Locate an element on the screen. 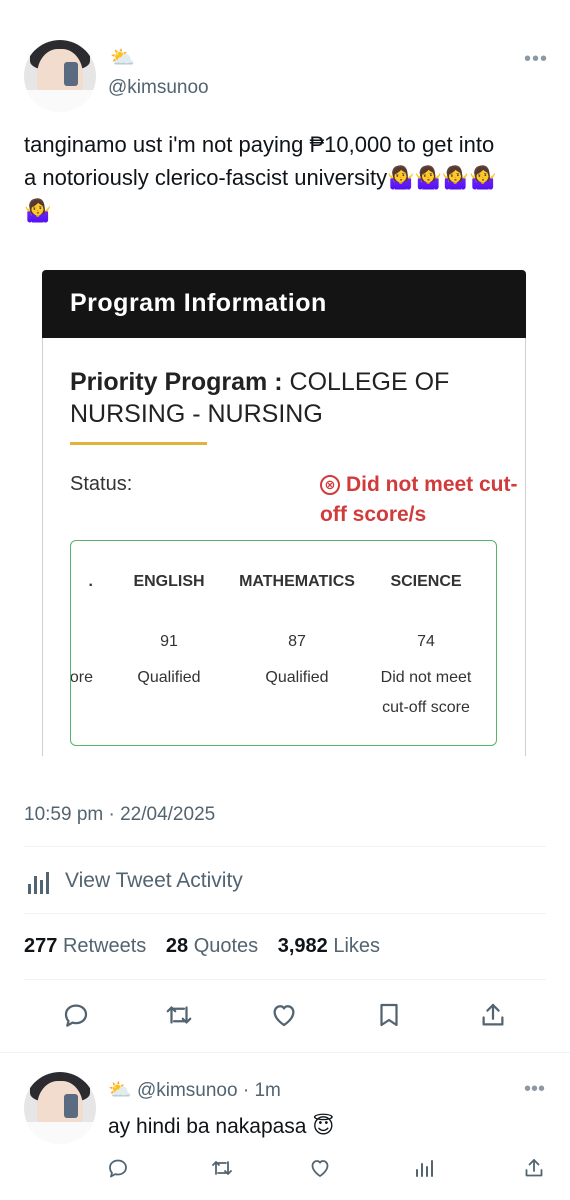 This screenshot has height=1200, width=570. likes-count: 3,982 is located at coordinates (302, 946).